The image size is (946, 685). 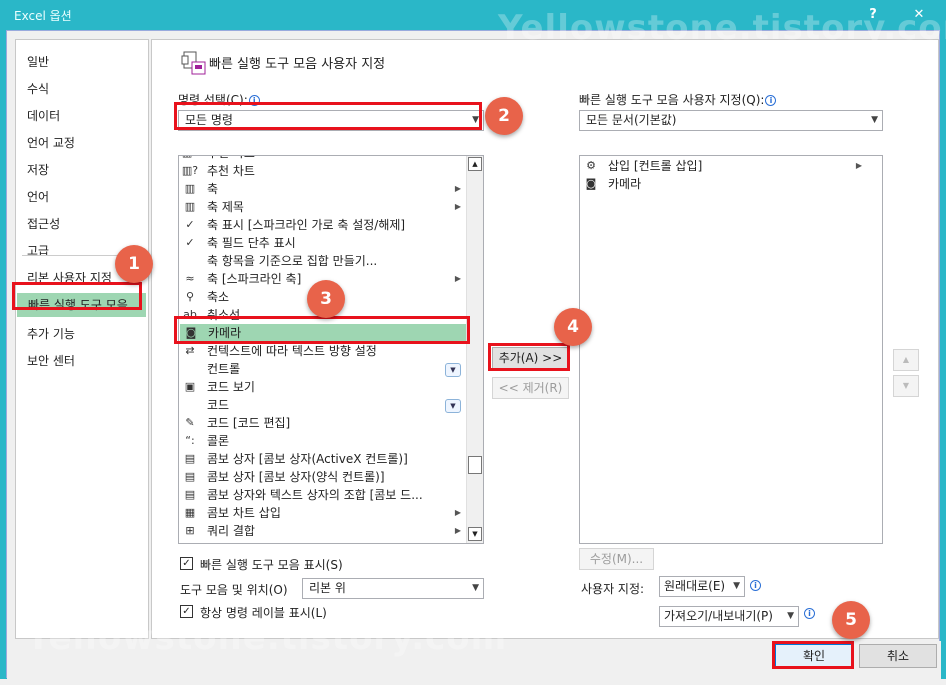 I want to click on list-item: ▥? 추천 자료, so click(x=323, y=159).